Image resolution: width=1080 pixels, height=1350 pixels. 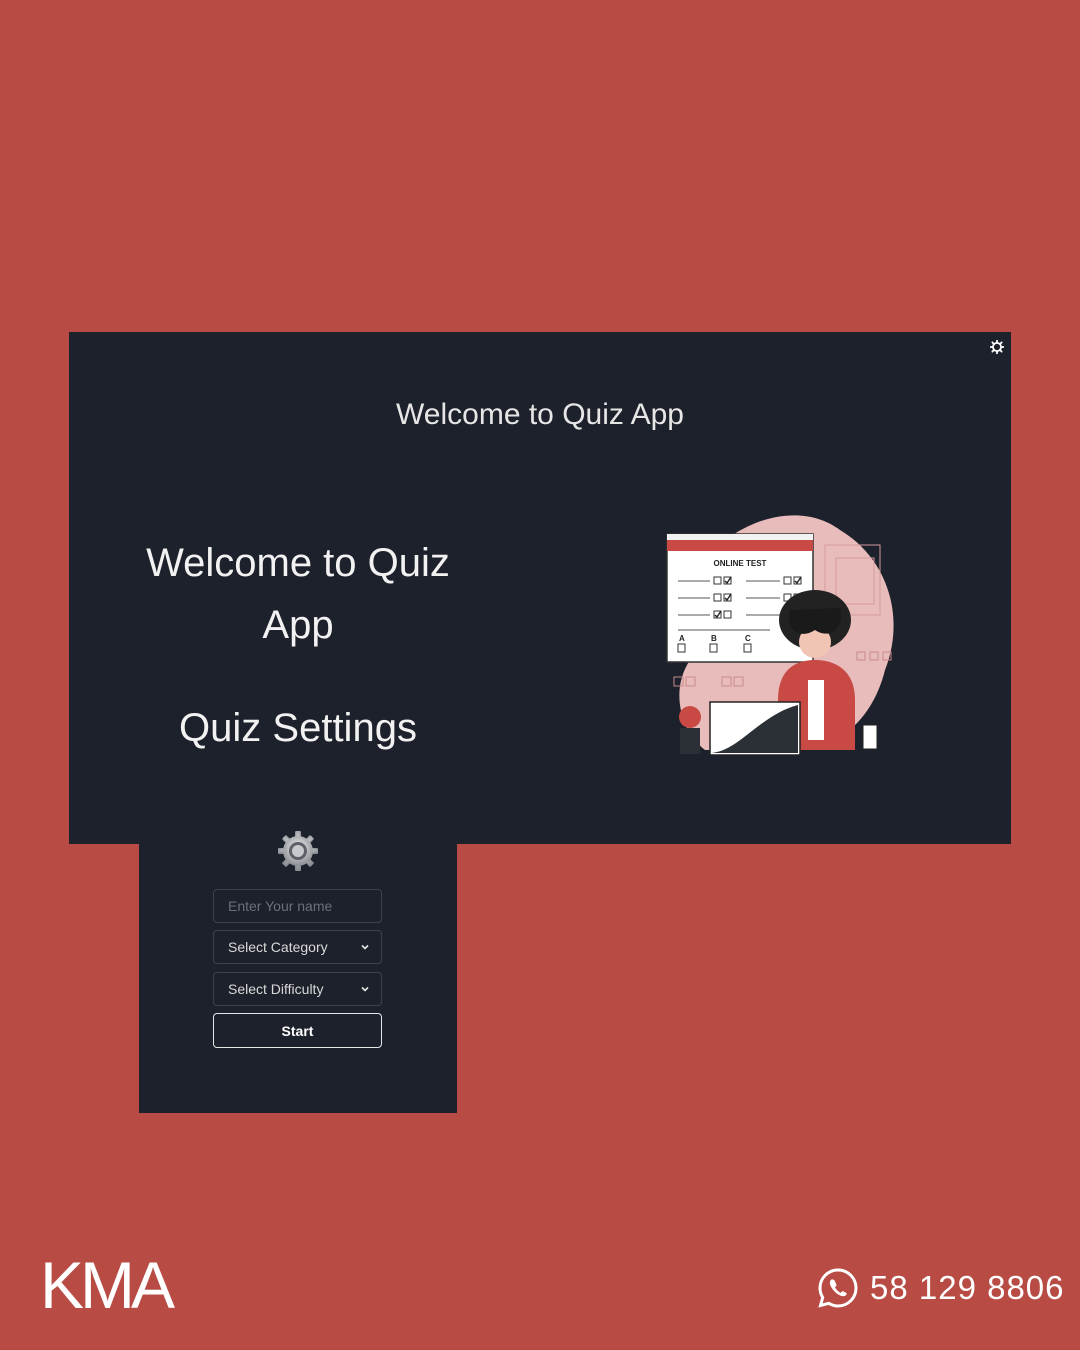 What do you see at coordinates (298, 594) in the screenshot?
I see `hero-title: Welcome to Quiz App` at bounding box center [298, 594].